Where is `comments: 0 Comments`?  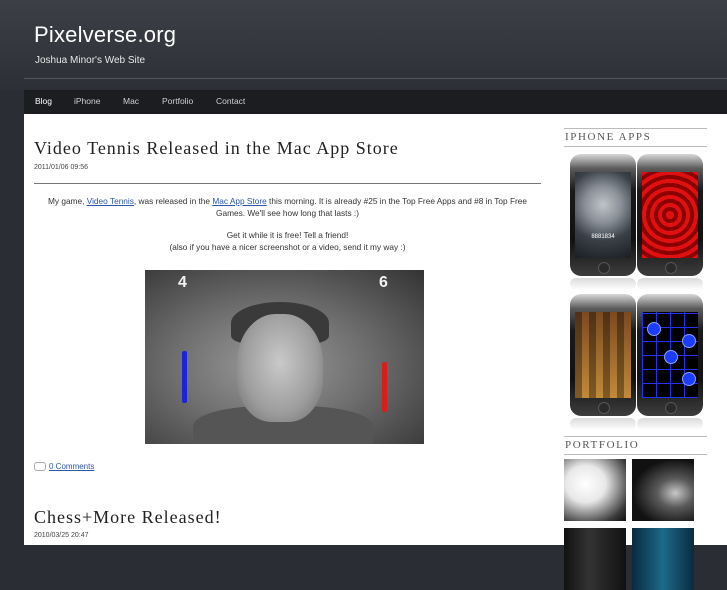
comments: 0 Comments is located at coordinates (64, 467).